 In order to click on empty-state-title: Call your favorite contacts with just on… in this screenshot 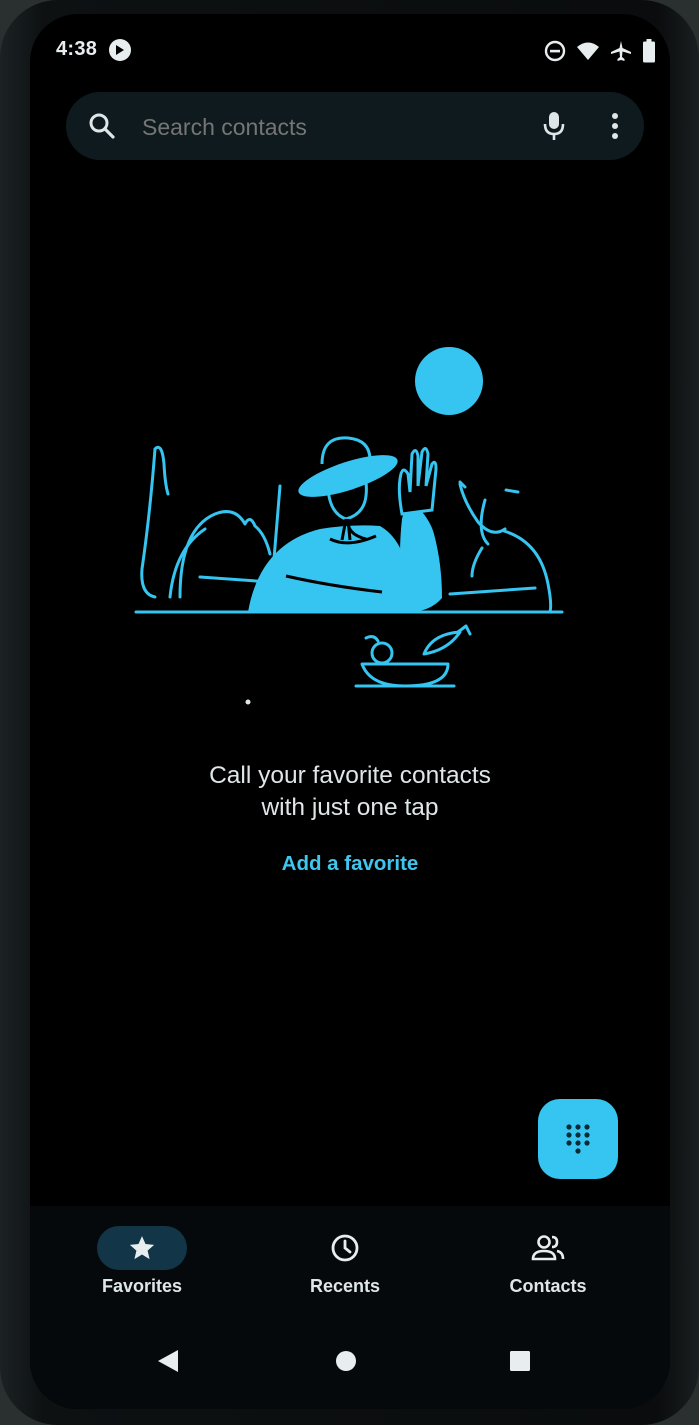, I will do `click(350, 792)`.